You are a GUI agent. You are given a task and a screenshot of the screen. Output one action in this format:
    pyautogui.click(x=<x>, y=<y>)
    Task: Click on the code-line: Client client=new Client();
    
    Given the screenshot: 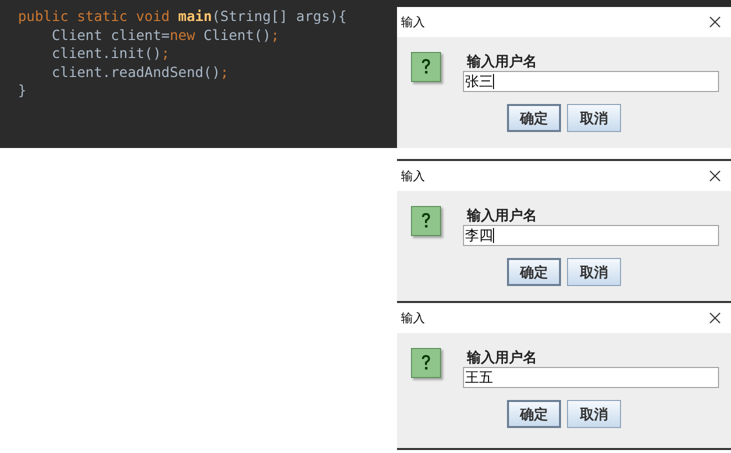 What is the action you would take?
    pyautogui.click(x=165, y=35)
    